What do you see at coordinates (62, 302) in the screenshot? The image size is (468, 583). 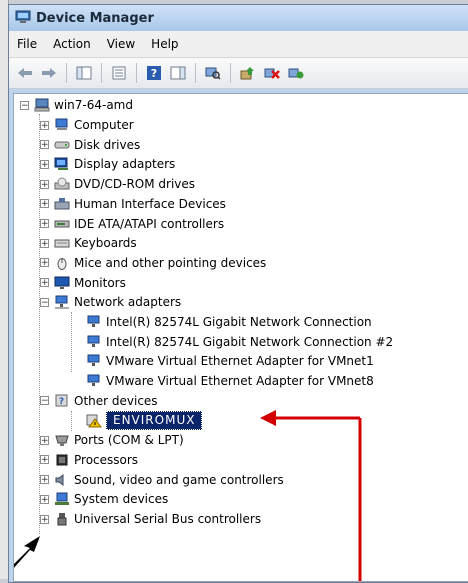 I see `network-adapter-icon` at bounding box center [62, 302].